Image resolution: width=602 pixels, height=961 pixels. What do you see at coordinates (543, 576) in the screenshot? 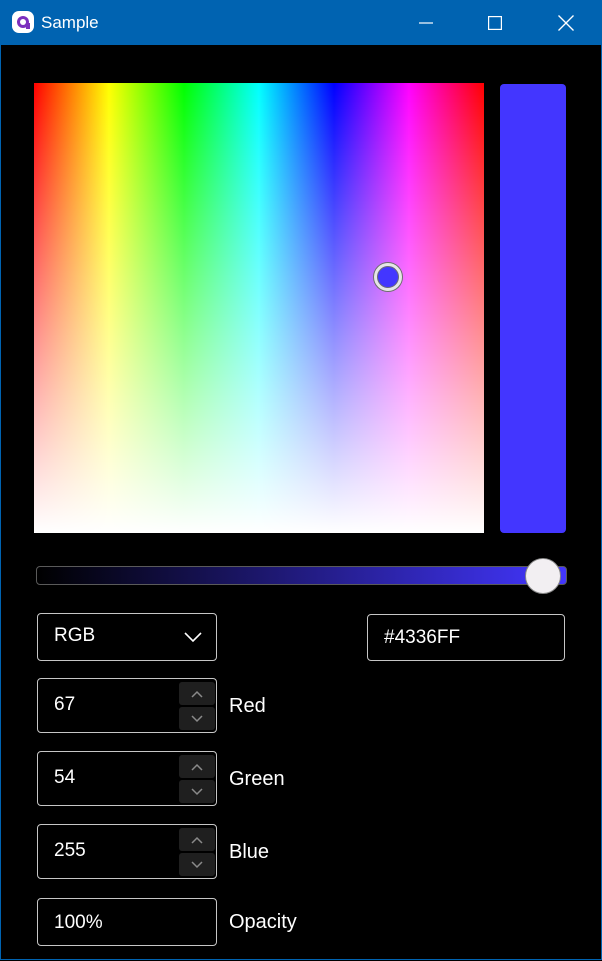
I see `value-slider-thumb` at bounding box center [543, 576].